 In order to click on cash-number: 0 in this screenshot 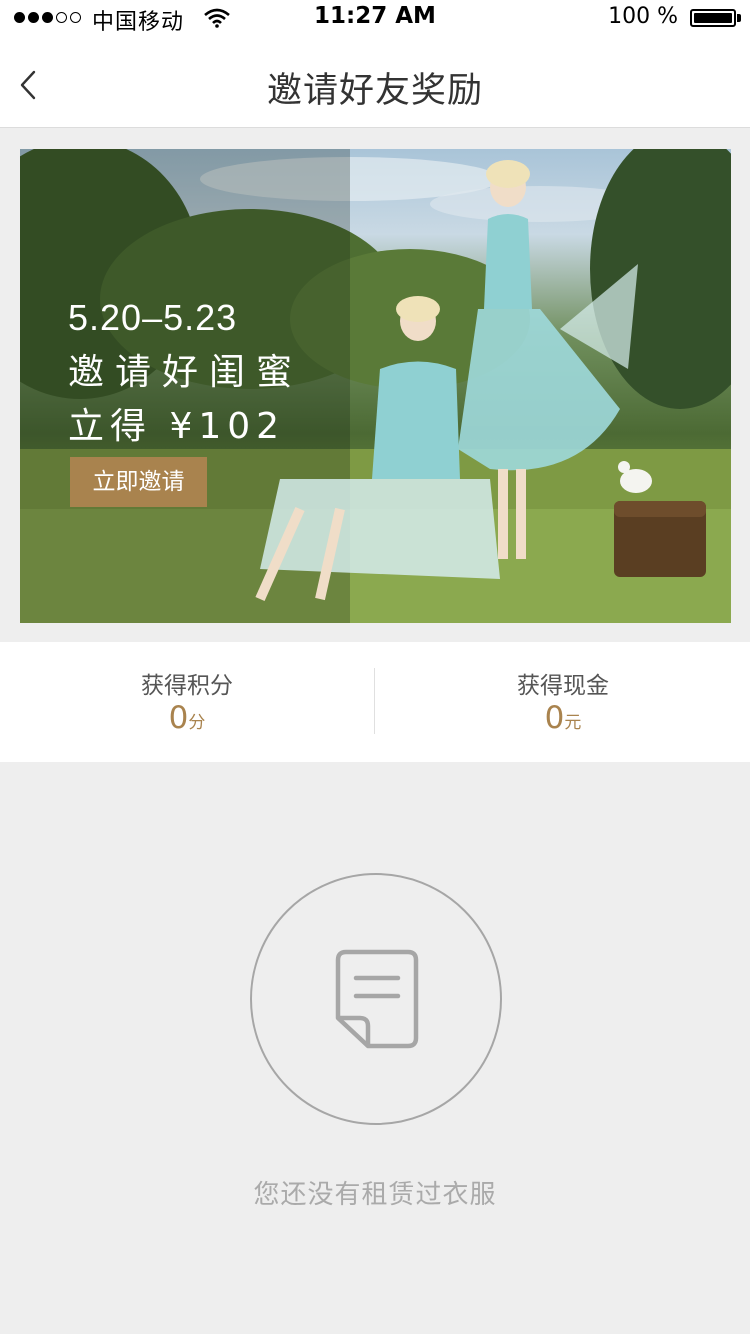, I will do `click(554, 718)`.